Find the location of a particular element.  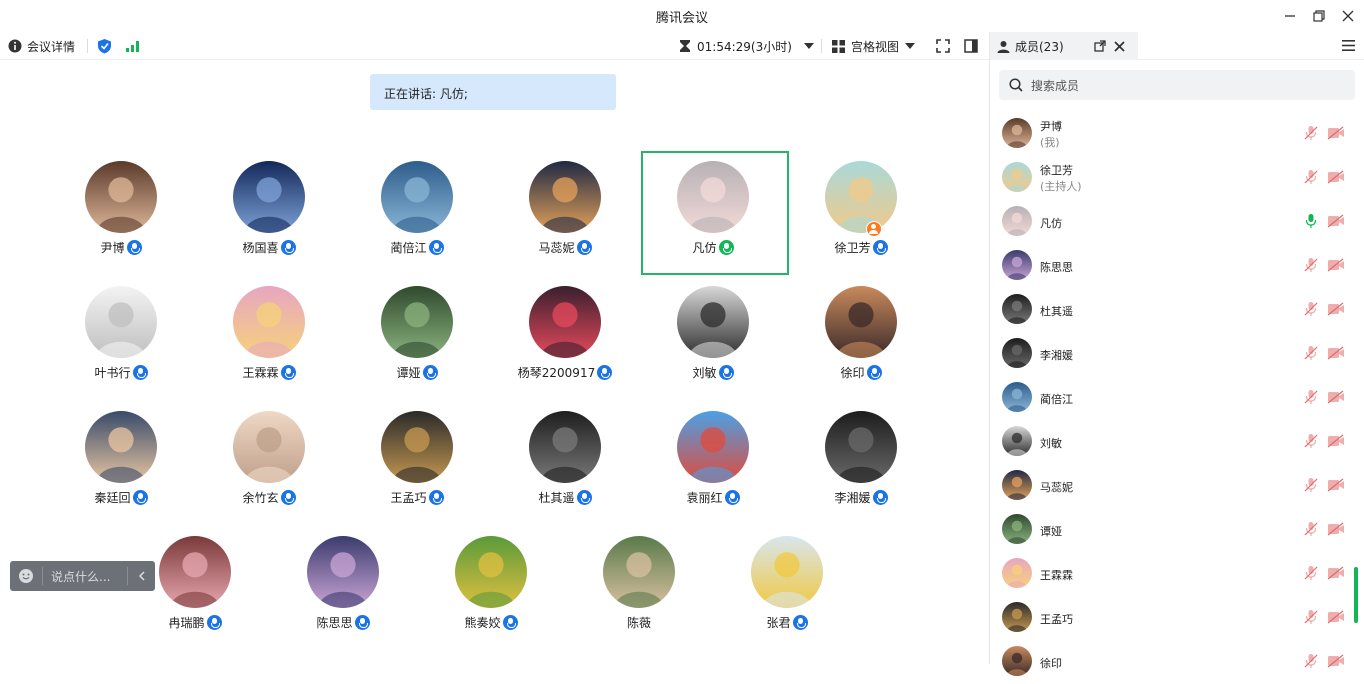

participant-tile: 谭娅 is located at coordinates (417, 341).